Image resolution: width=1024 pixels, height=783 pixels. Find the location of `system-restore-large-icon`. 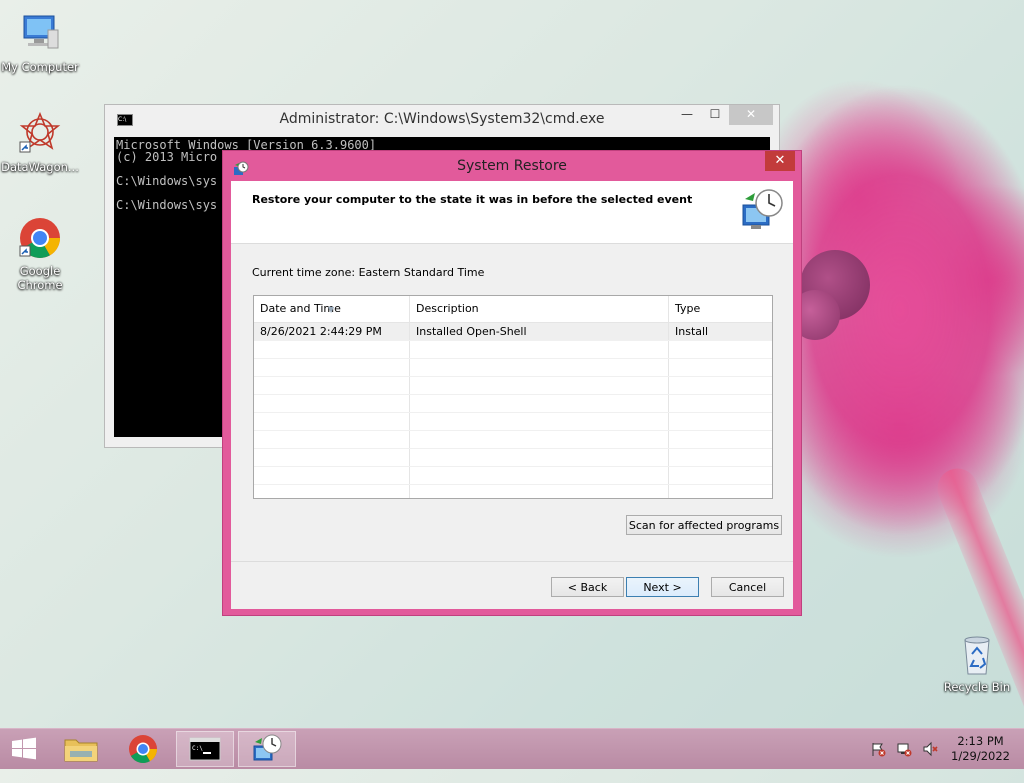

system-restore-large-icon is located at coordinates (762, 210).